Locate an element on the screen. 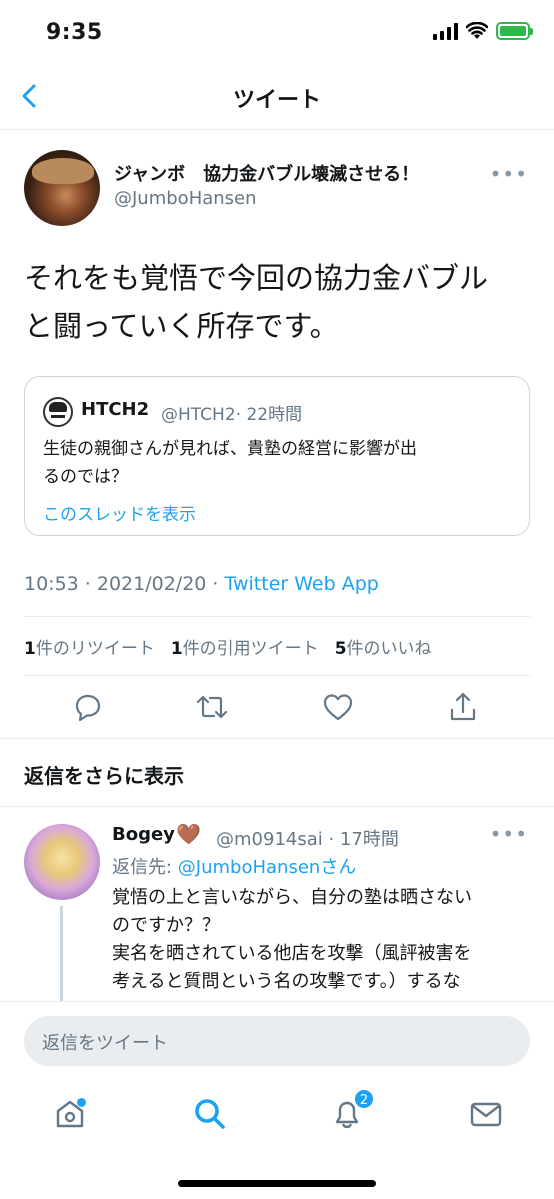 This screenshot has width=554, height=1199. tab-home is located at coordinates (70, 1114).